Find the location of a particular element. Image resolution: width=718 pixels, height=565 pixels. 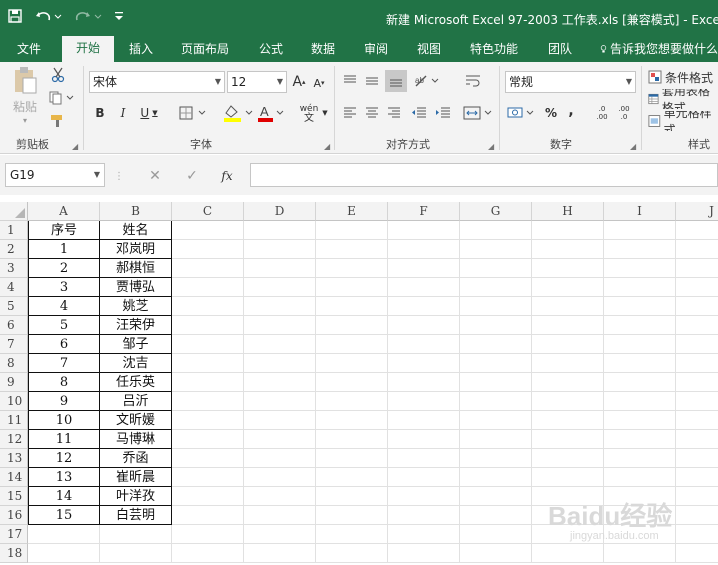

cell-a1: 序号 is located at coordinates (64, 230).